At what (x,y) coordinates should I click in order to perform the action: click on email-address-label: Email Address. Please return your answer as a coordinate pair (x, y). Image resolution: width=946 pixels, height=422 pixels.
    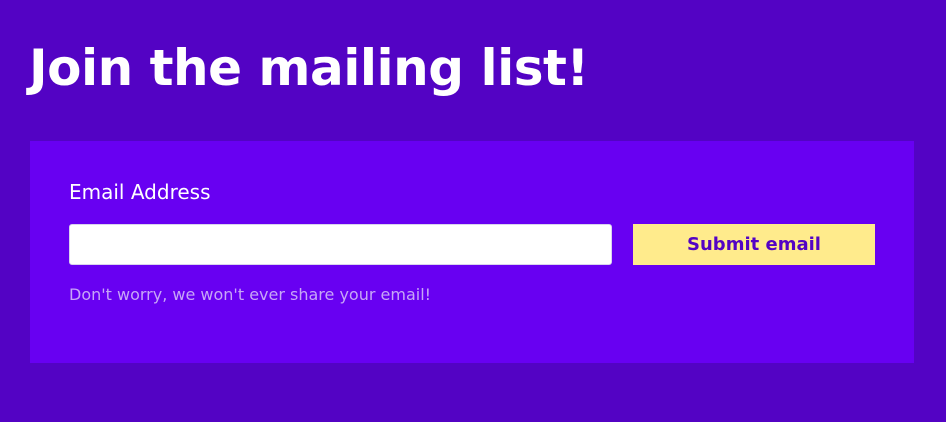
    Looking at the image, I should click on (140, 192).